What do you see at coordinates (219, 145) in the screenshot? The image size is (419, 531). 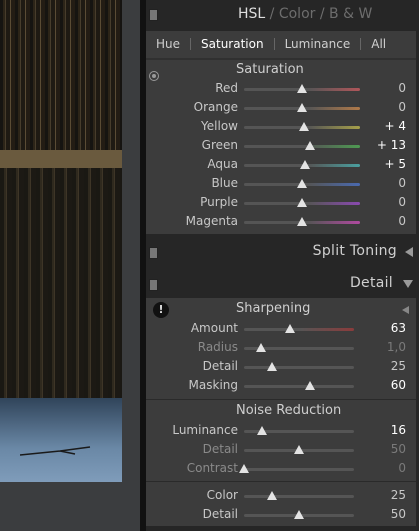 I see `slider-label: Green` at bounding box center [219, 145].